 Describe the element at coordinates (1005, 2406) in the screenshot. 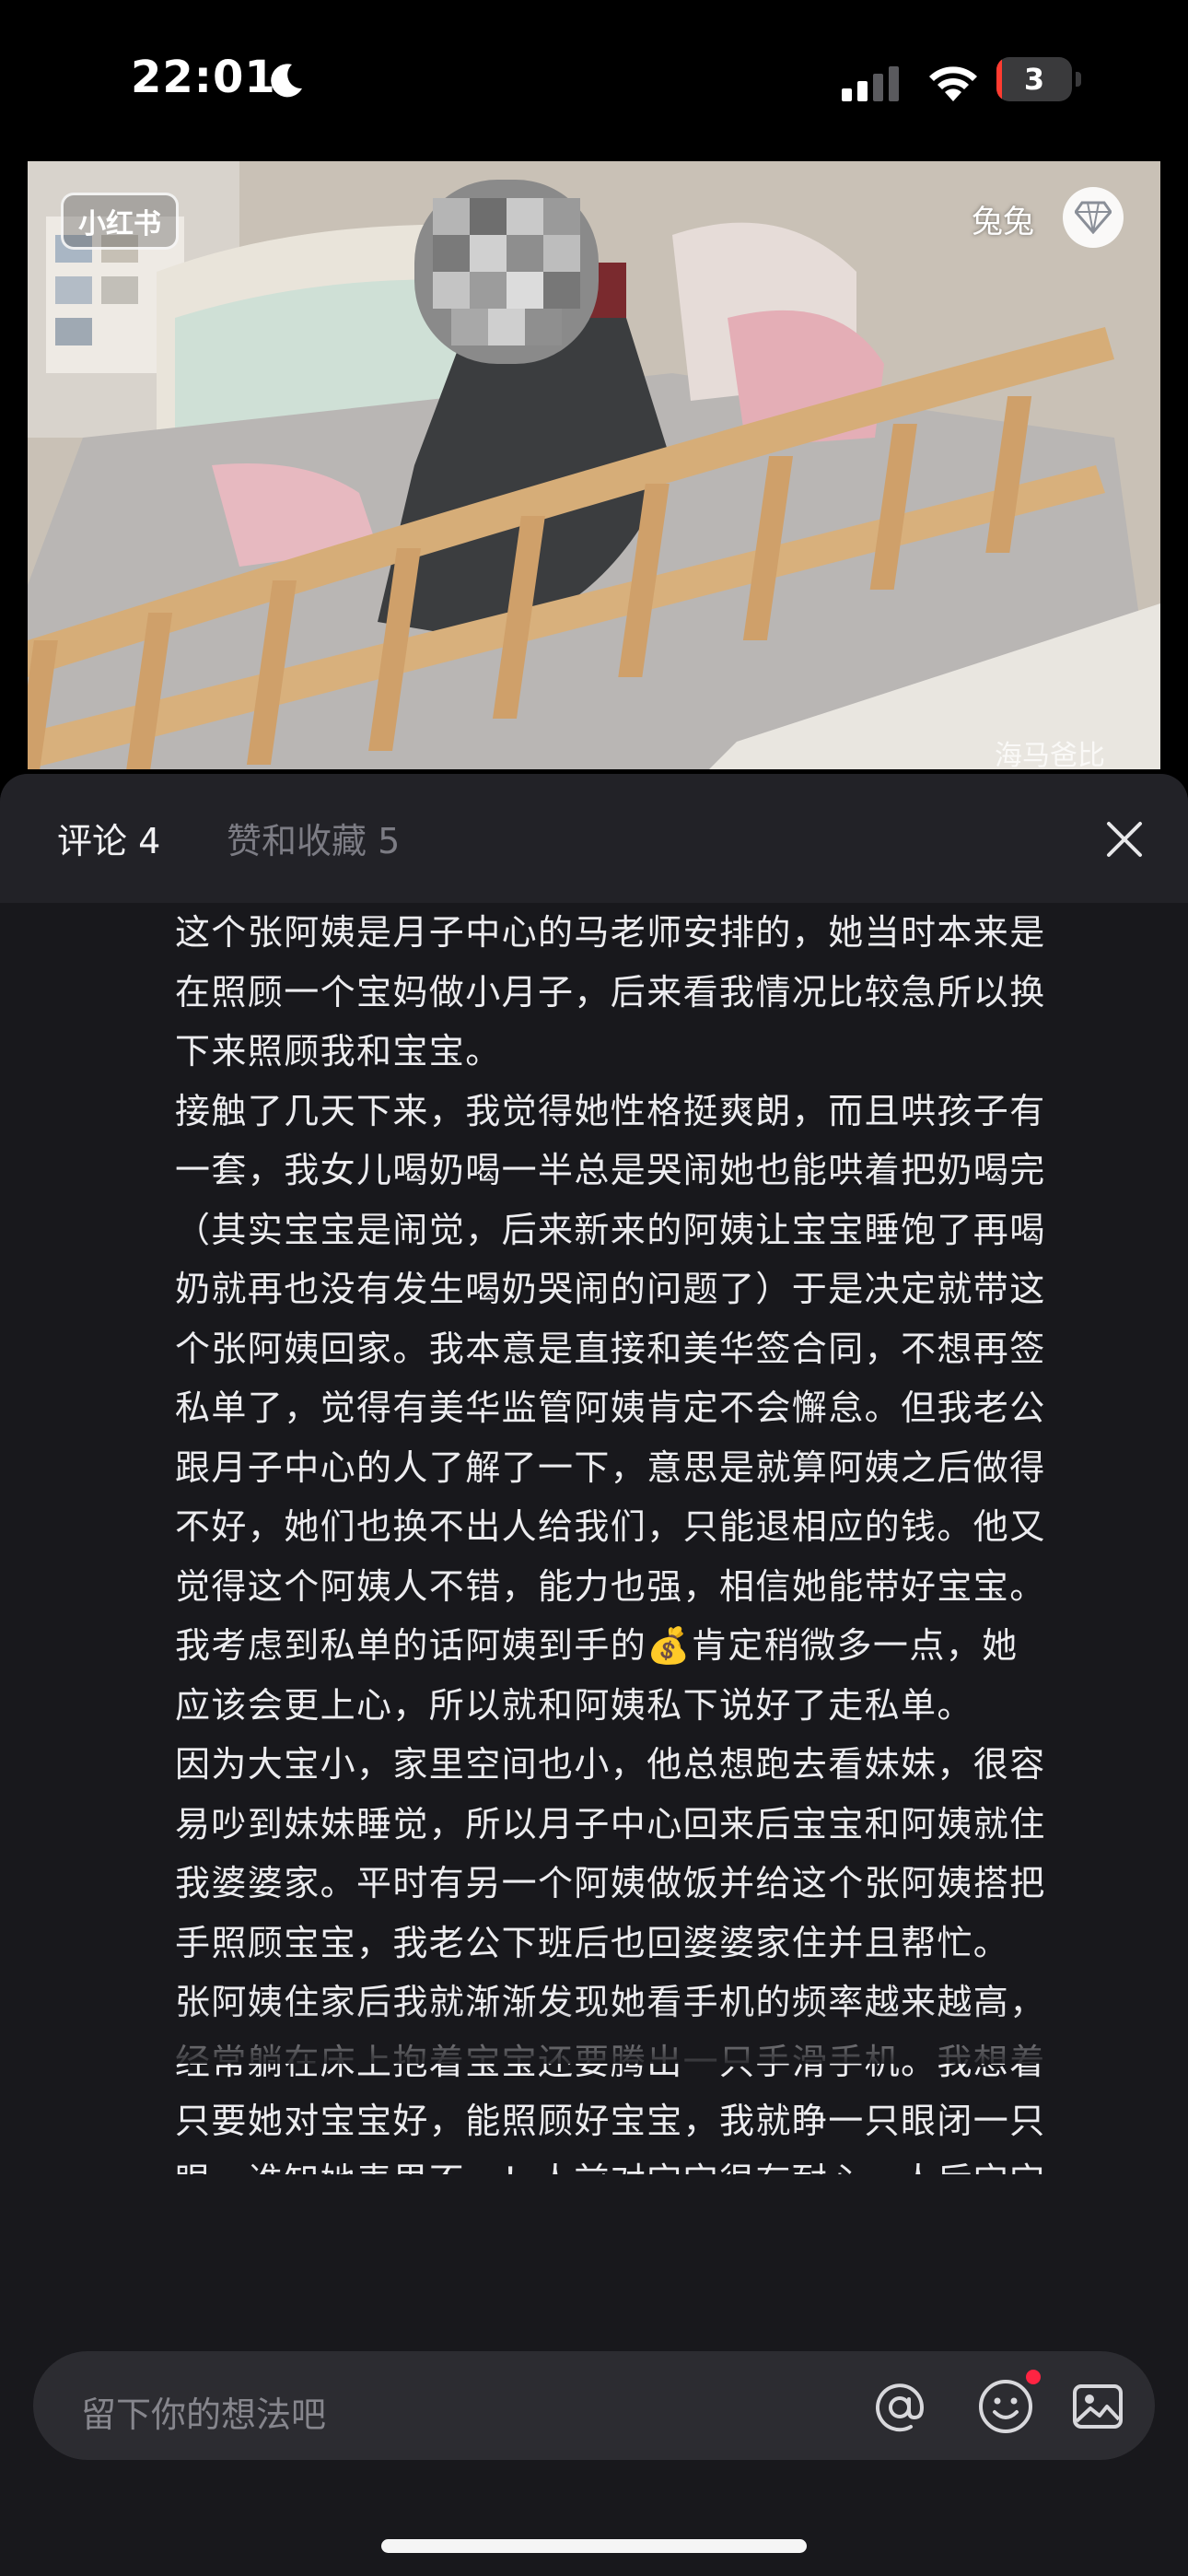

I see `emoji-icon` at that location.